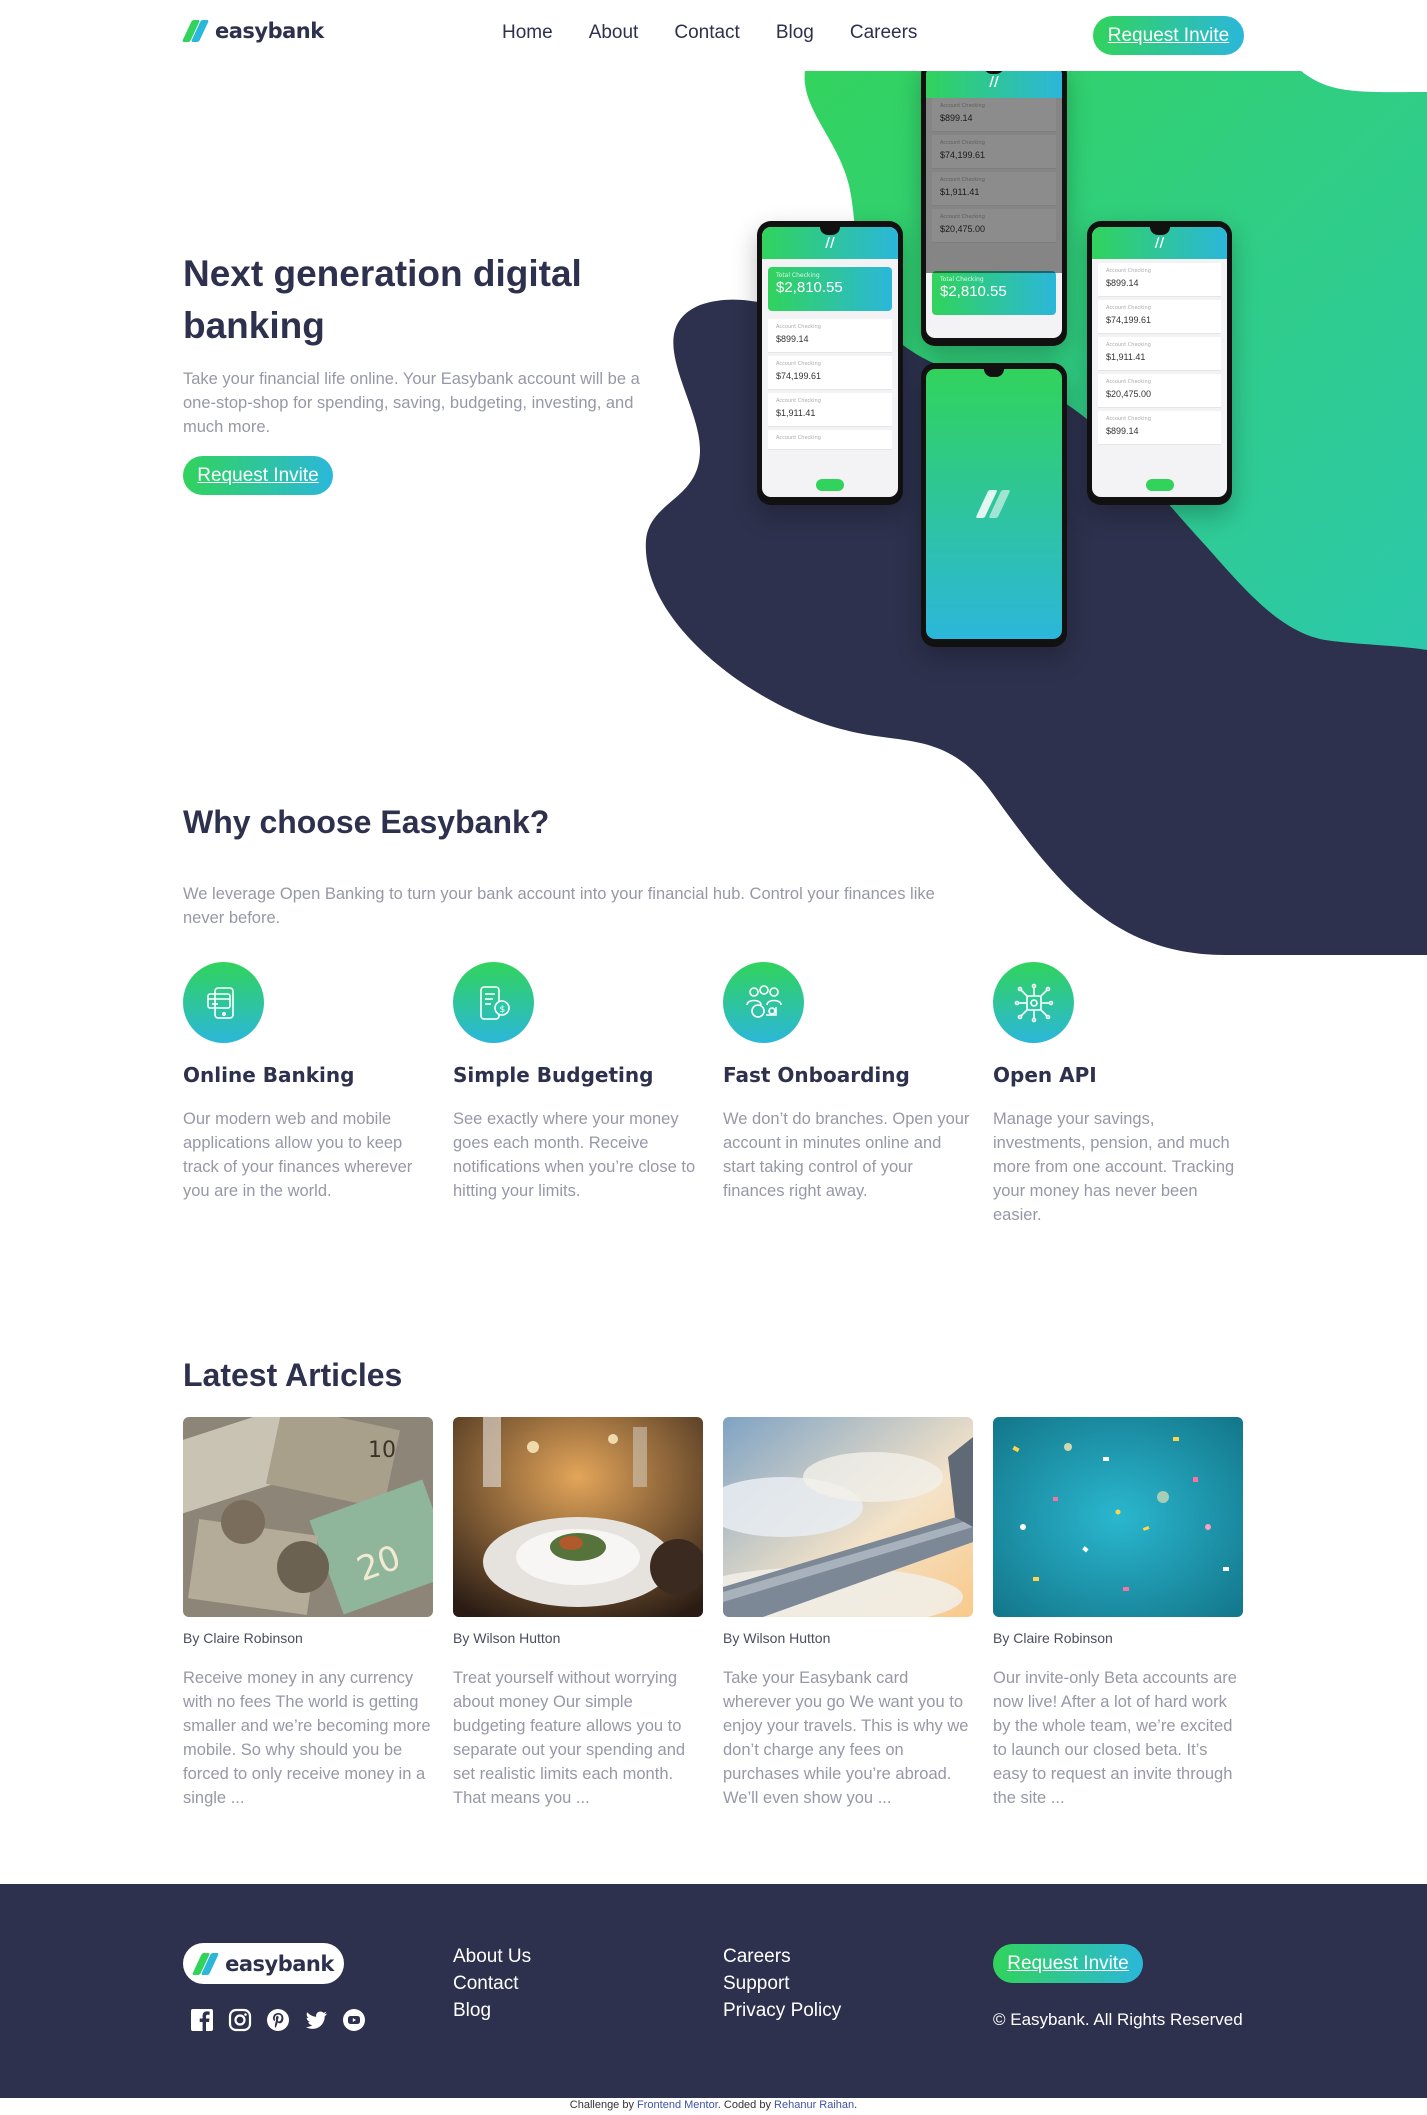 The image size is (1427, 2115). I want to click on footer-request-invite-button: Request Invite, so click(1068, 1963).